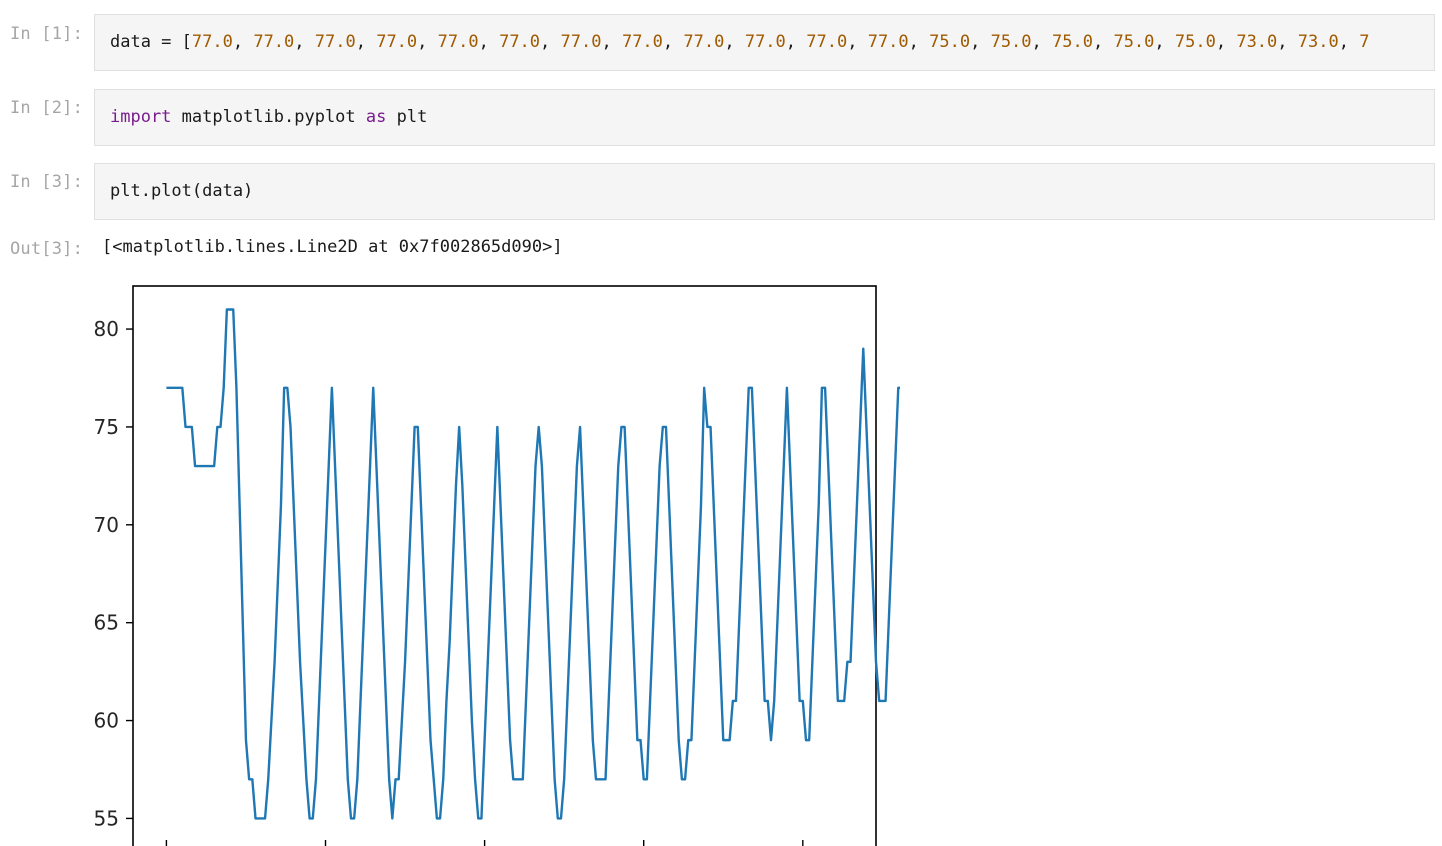  What do you see at coordinates (151, 42) in the screenshot?
I see `cell-1-code-prefix: data = [` at bounding box center [151, 42].